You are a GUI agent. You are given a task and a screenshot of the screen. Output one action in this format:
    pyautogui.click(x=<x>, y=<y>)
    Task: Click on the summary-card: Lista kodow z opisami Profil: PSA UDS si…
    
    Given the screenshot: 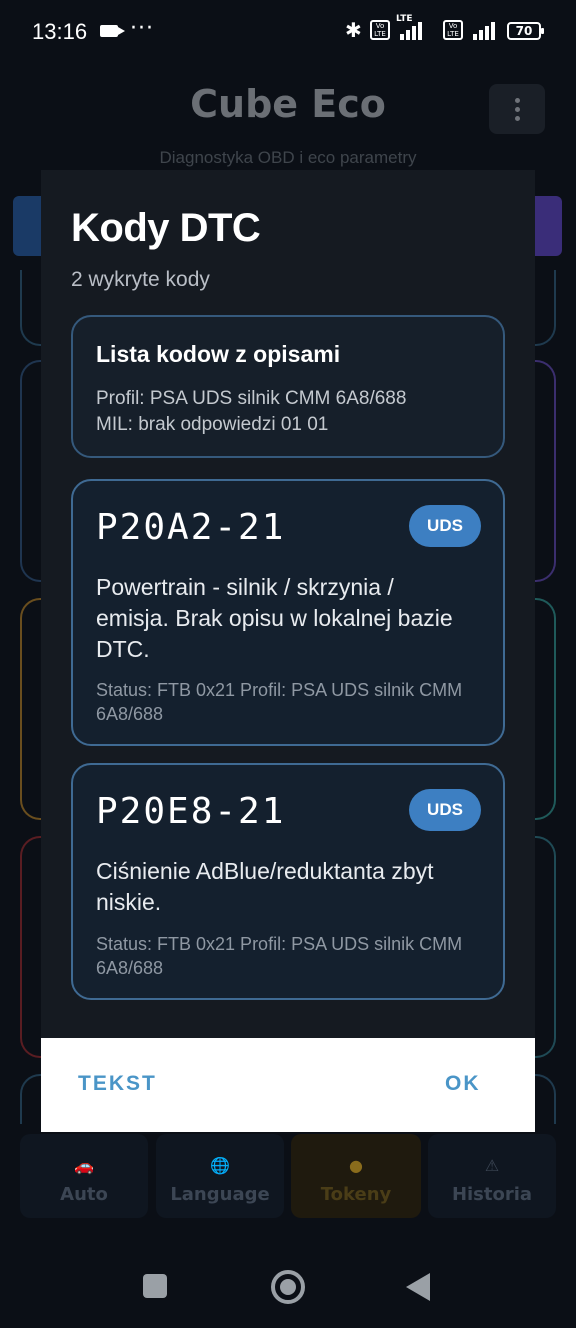 What is the action you would take?
    pyautogui.click(x=288, y=386)
    